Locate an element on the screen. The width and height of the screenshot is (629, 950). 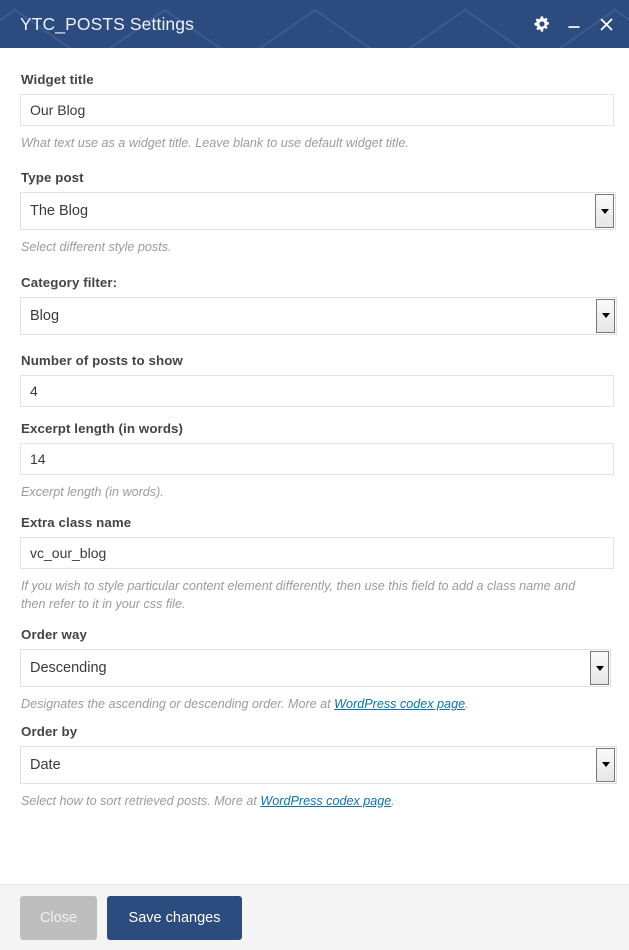
save-changes-button: Save changes is located at coordinates (174, 917).